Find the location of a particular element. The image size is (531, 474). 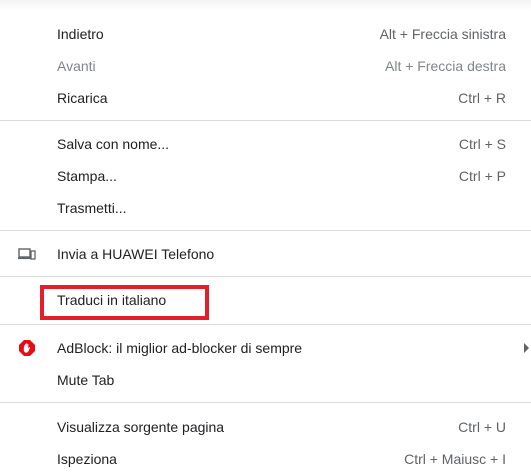

menu-item-shortcut: Ctrl + U is located at coordinates (482, 427).